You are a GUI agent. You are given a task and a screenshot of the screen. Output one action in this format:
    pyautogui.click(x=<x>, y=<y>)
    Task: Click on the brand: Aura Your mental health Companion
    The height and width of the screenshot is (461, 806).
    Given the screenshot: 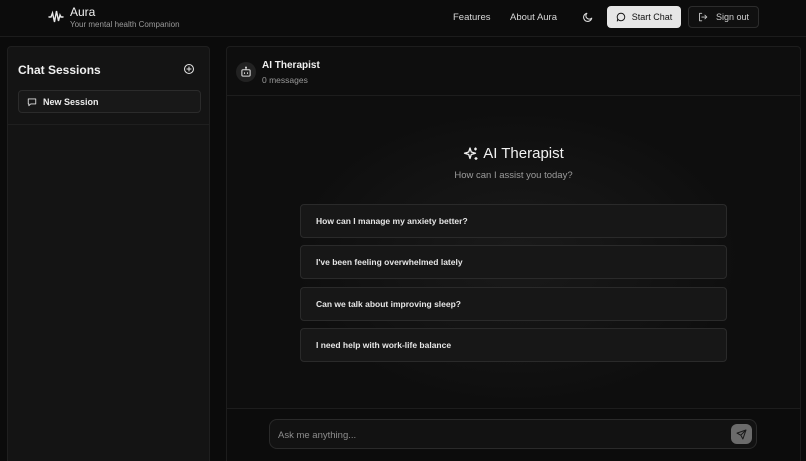 What is the action you would take?
    pyautogui.click(x=114, y=18)
    